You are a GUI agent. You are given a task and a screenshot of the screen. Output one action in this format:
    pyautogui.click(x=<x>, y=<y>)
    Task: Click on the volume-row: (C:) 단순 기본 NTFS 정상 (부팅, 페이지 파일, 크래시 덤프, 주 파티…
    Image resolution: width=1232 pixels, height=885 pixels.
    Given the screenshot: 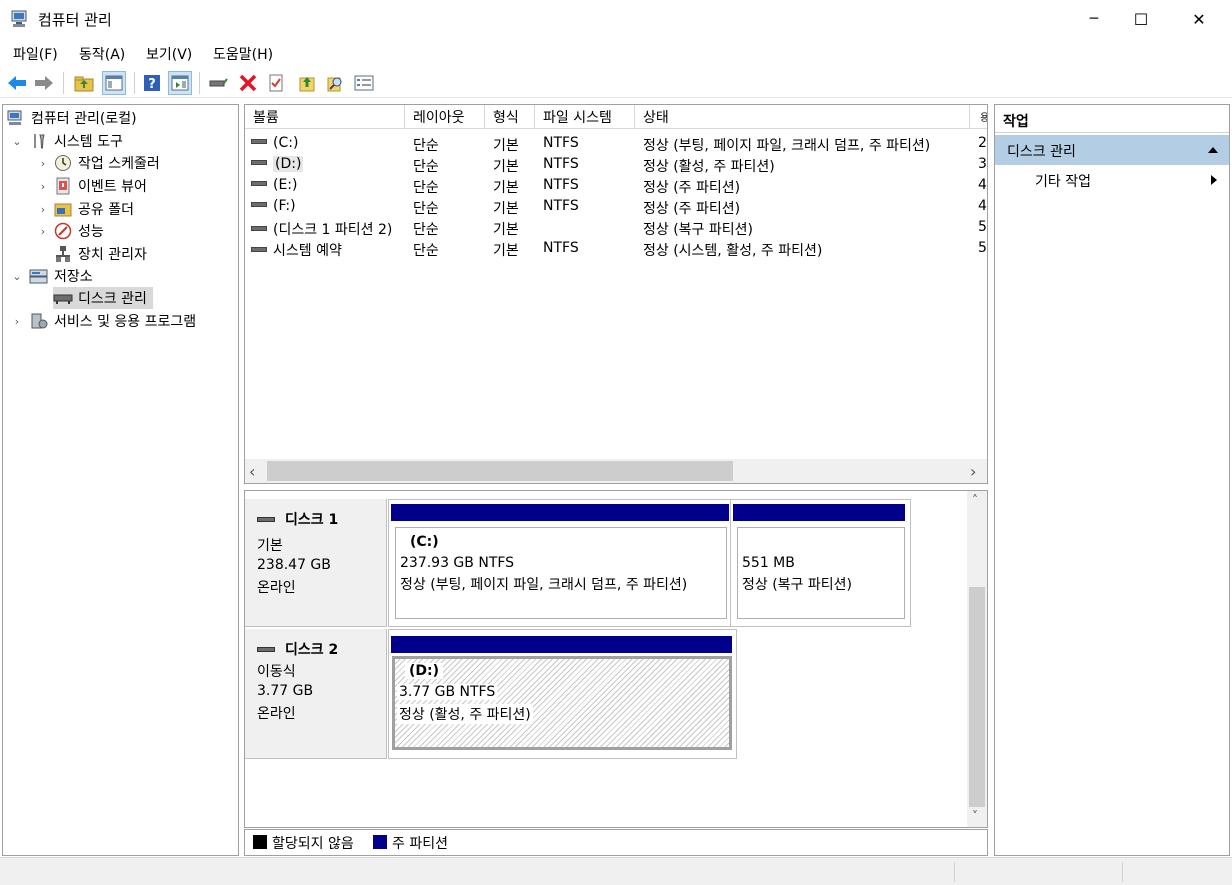 What is the action you would take?
    pyautogui.click(x=616, y=143)
    